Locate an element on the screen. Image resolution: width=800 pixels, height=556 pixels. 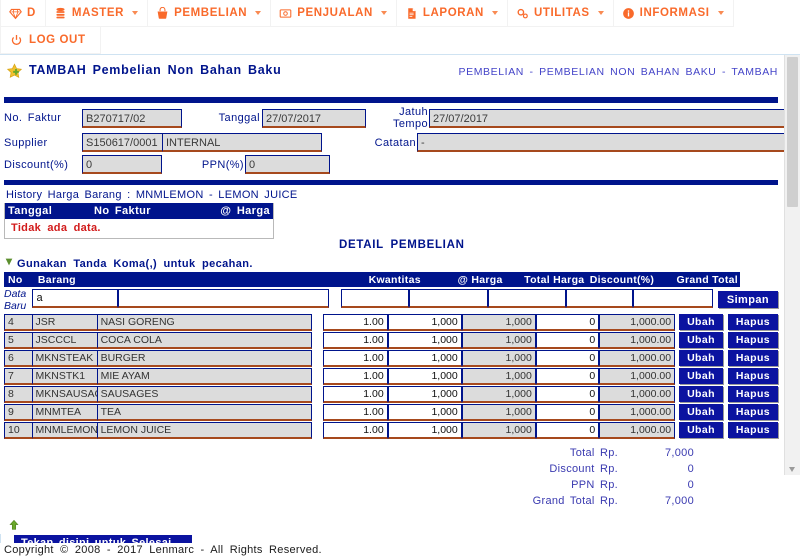
nav-item-penjualan: PENJUALAN is located at coordinates (334, 13).